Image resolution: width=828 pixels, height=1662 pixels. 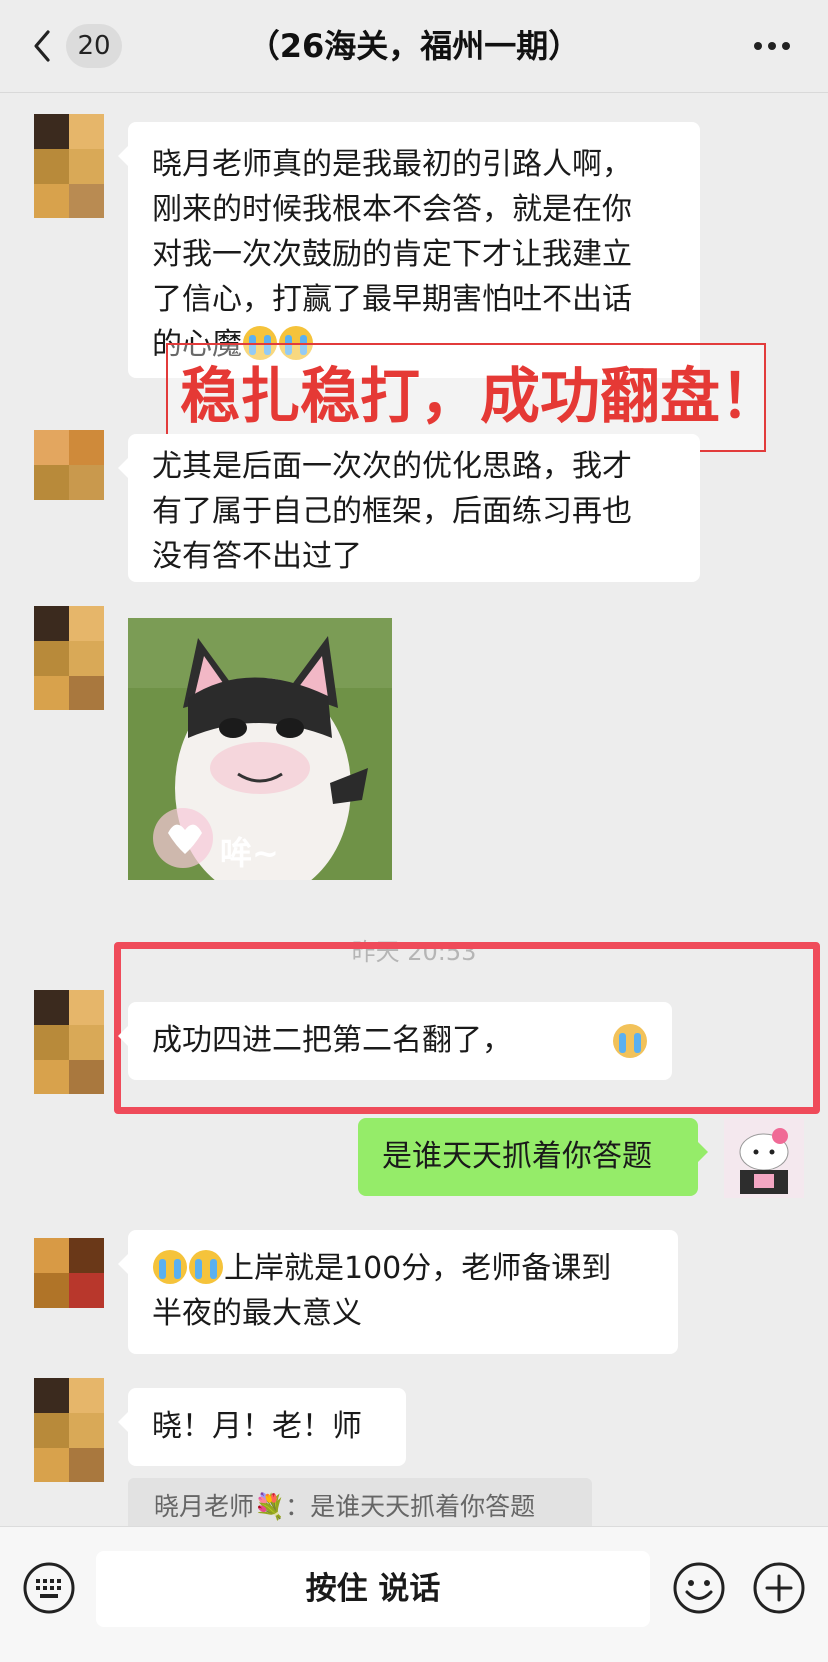 What do you see at coordinates (49, 1588) in the screenshot?
I see `keyboard-icon` at bounding box center [49, 1588].